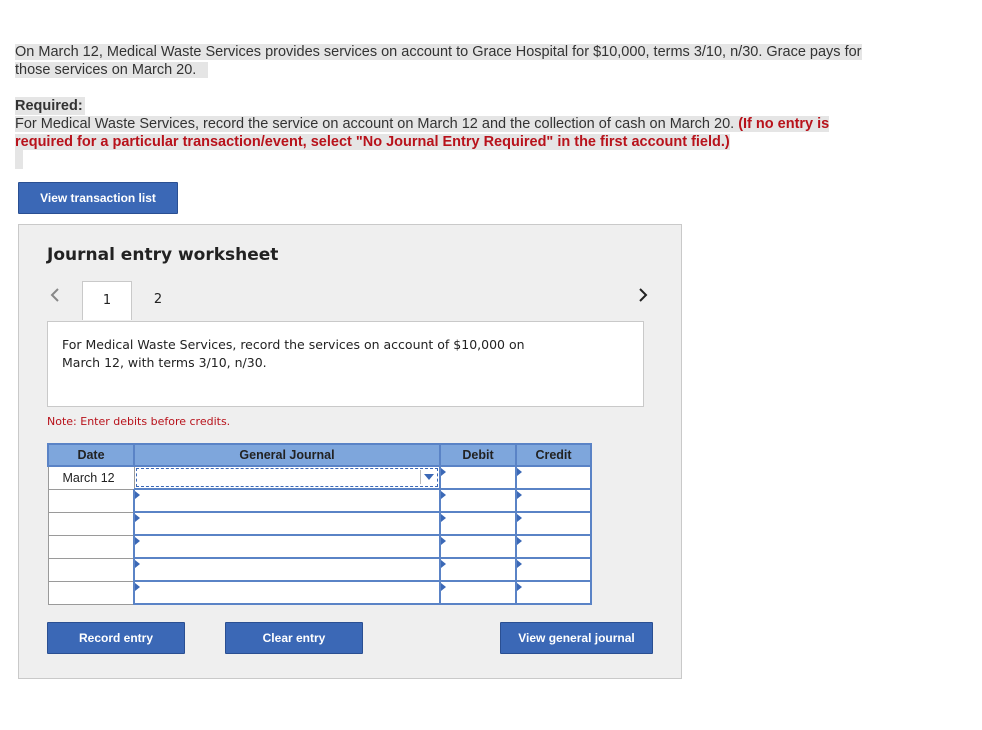 The height and width of the screenshot is (730, 982). I want to click on required-label: Required:, so click(50, 106).